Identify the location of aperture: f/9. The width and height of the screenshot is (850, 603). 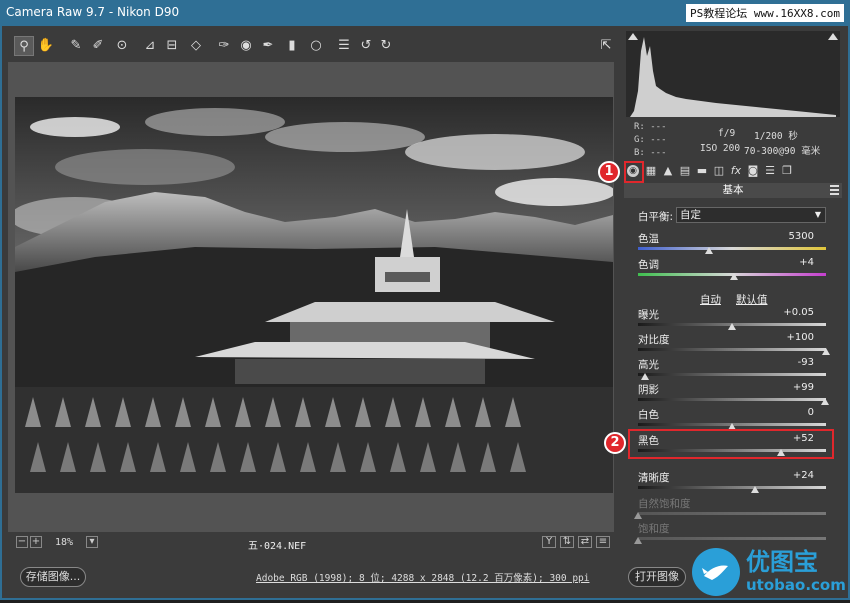
(727, 133).